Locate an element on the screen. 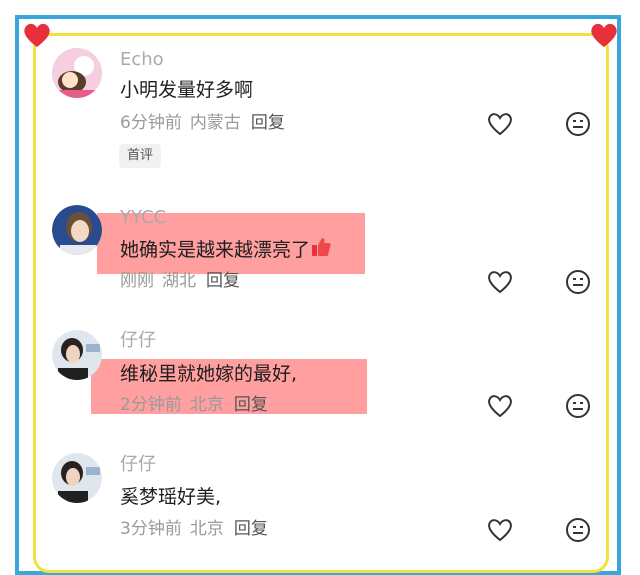  comment-meta: 刚刚 湖北 回复 is located at coordinates (180, 281).